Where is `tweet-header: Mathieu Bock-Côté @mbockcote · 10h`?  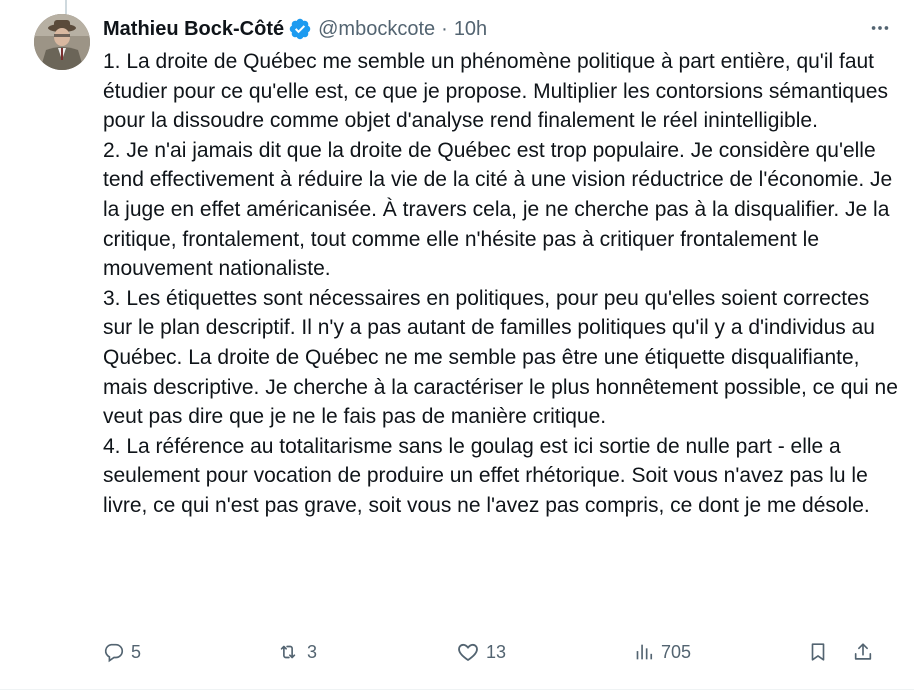 tweet-header: Mathieu Bock-Côté @mbockcote · 10h is located at coordinates (295, 29).